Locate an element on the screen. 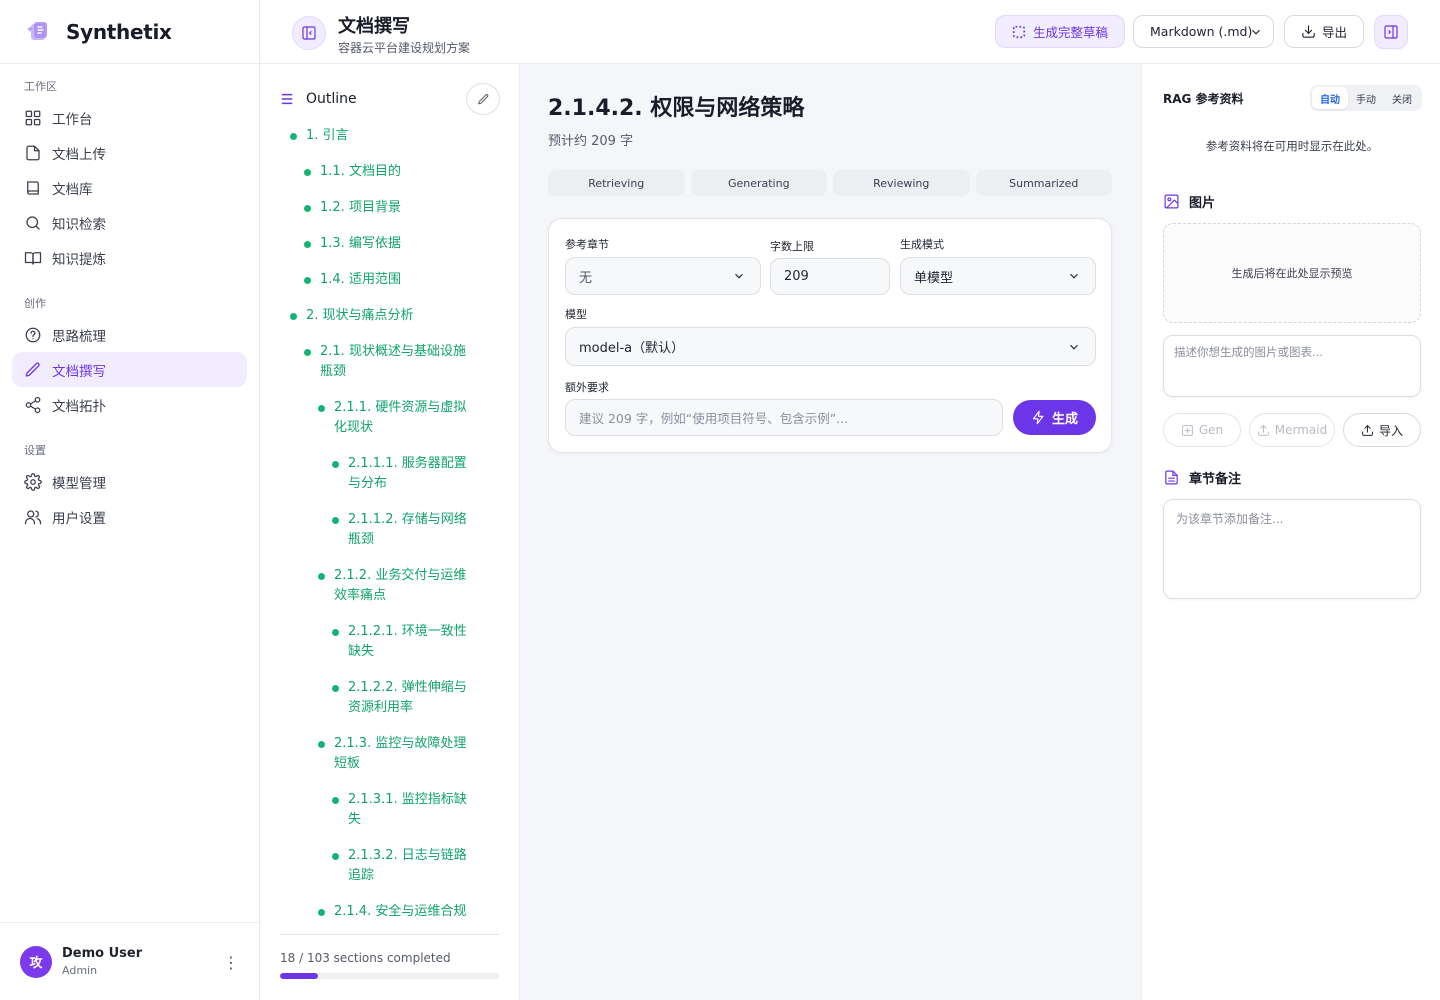 This screenshot has height=1000, width=1440. toggle-right-panel-button is located at coordinates (1391, 32).